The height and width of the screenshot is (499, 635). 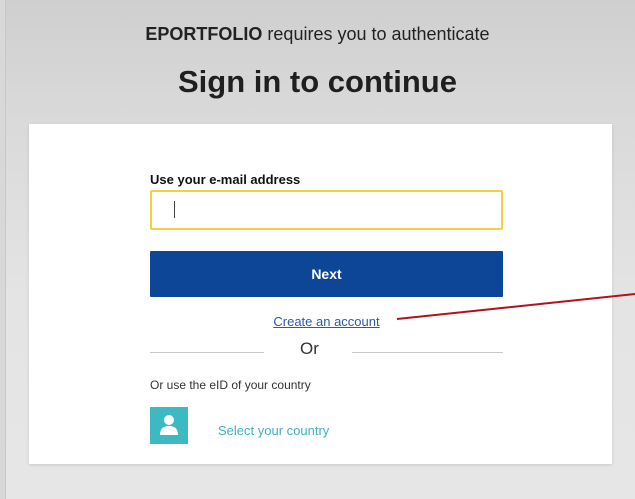 I want to click on select-country-icon-button, so click(x=169, y=425).